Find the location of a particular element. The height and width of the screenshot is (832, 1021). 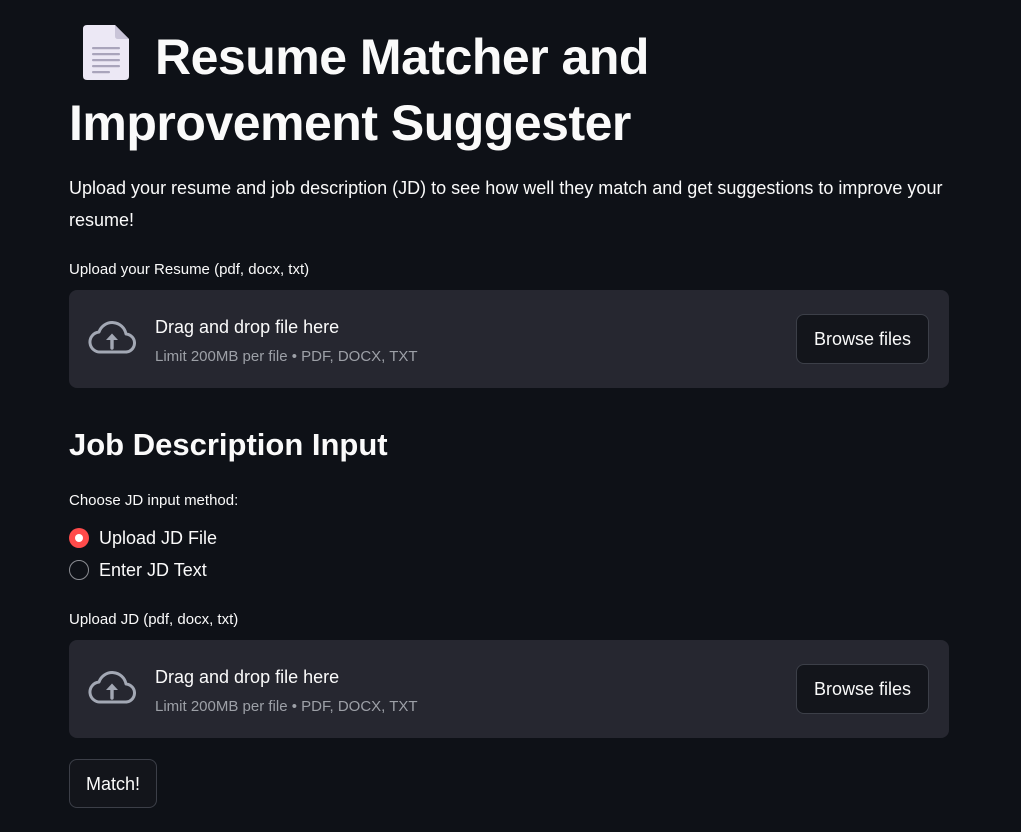

resume-dropzone-title: Drag and drop file here is located at coordinates (247, 327).